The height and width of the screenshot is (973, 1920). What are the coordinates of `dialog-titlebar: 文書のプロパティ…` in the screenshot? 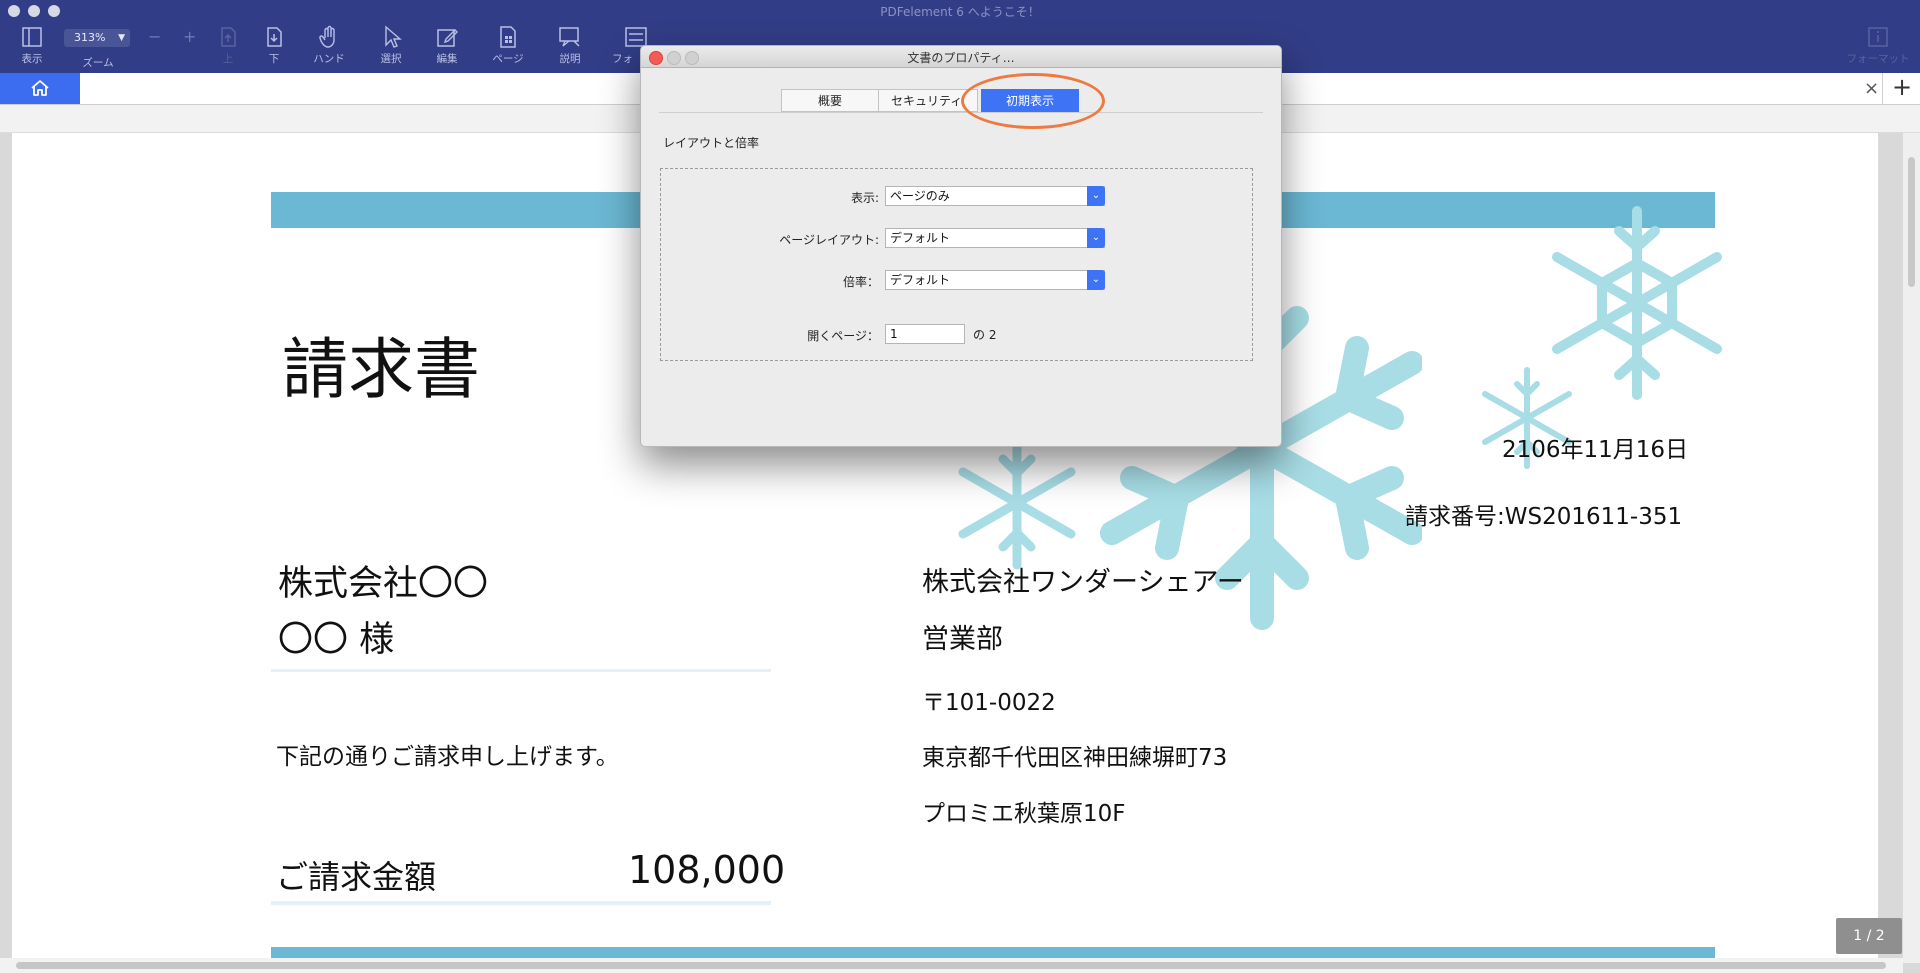 It's located at (961, 57).